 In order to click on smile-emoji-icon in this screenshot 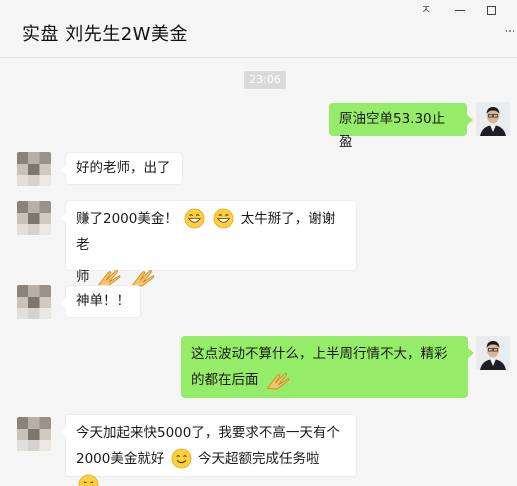, I will do `click(181, 458)`.